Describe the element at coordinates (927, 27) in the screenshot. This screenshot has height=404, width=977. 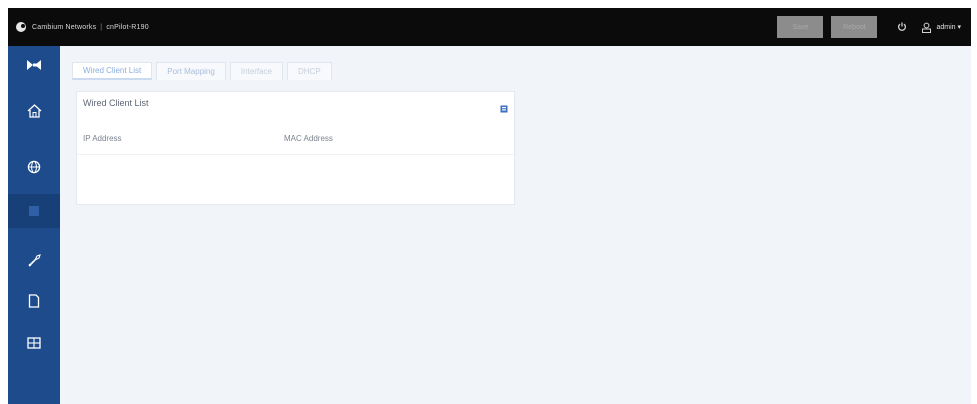
I see `user-icon` at that location.